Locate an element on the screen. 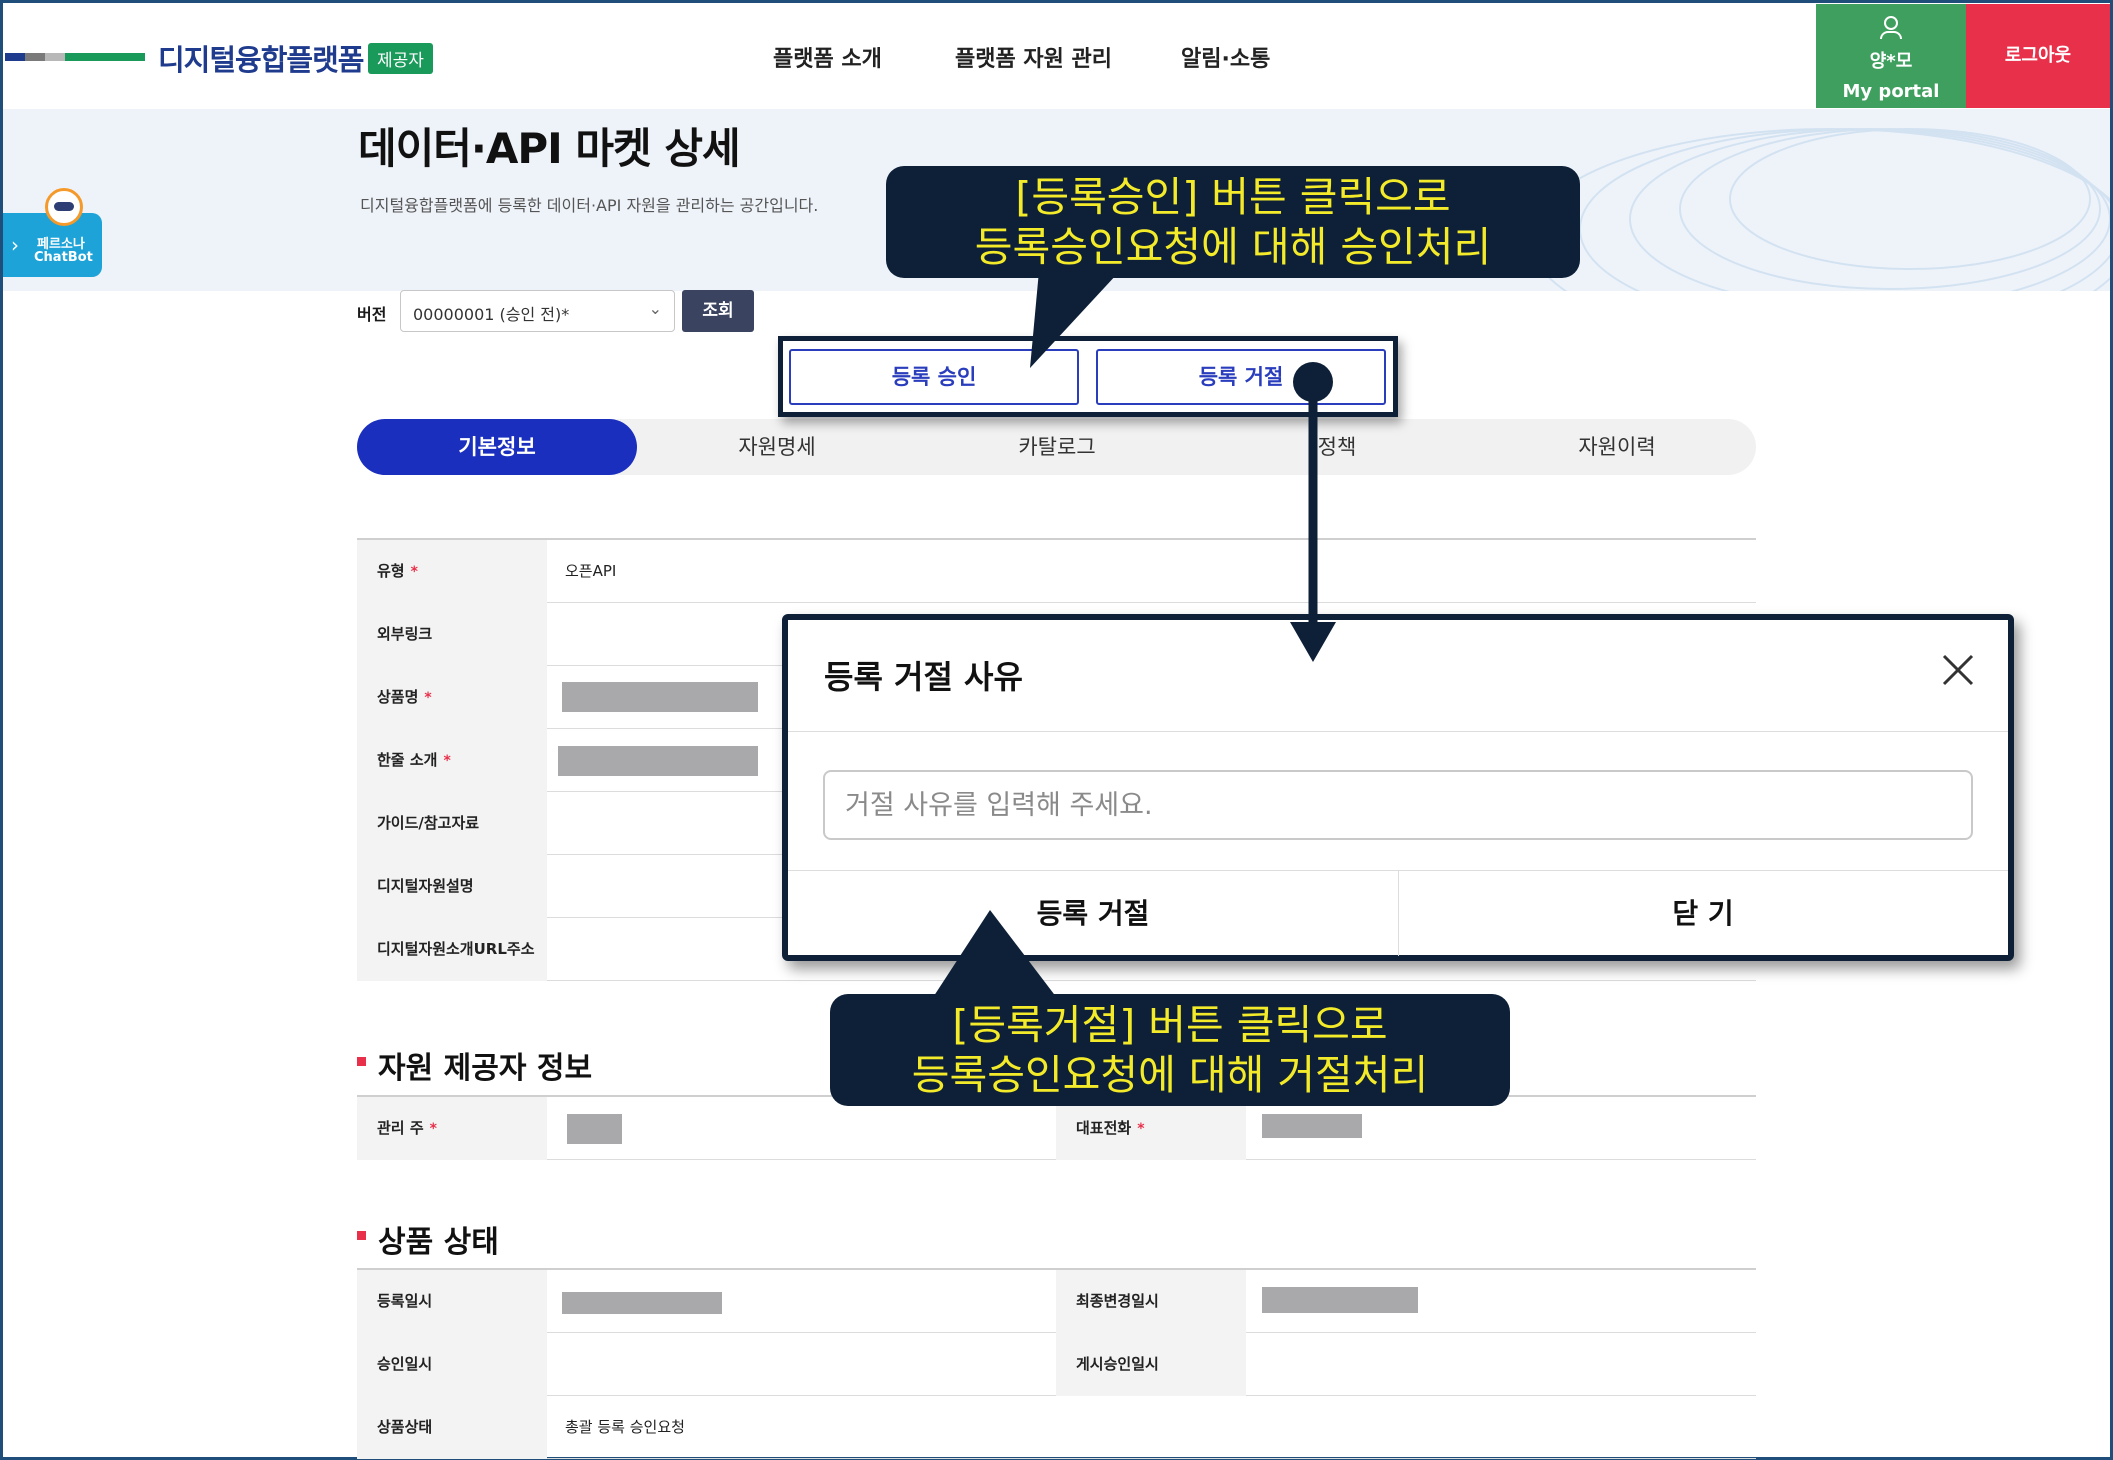 The height and width of the screenshot is (1460, 2113). chatbot-launcher: › 페르소나 ChatBot is located at coordinates (52, 232).